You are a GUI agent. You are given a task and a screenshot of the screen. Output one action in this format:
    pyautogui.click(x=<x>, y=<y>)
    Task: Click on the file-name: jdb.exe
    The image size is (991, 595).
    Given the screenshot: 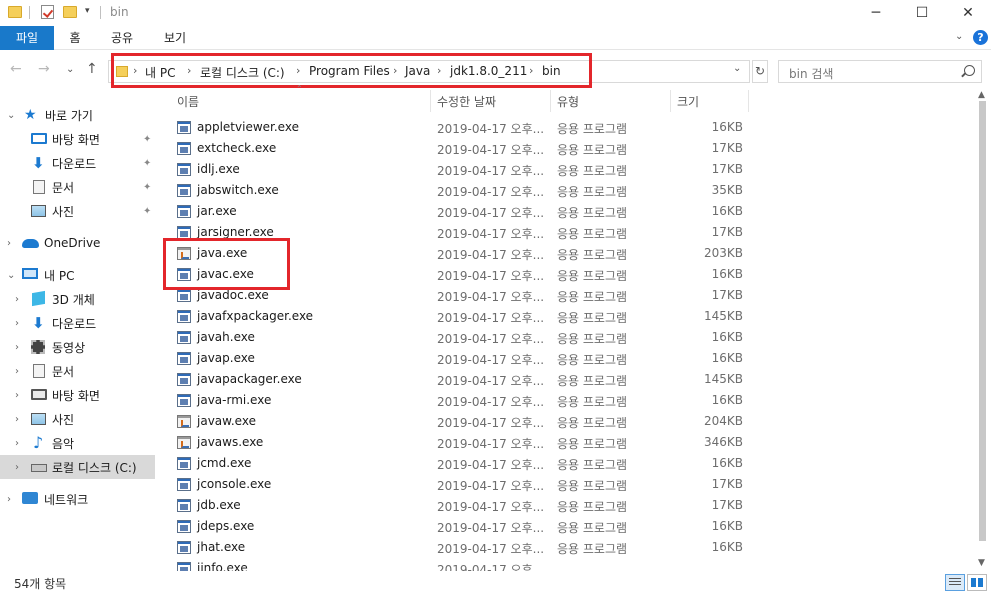 What is the action you would take?
    pyautogui.click(x=219, y=505)
    